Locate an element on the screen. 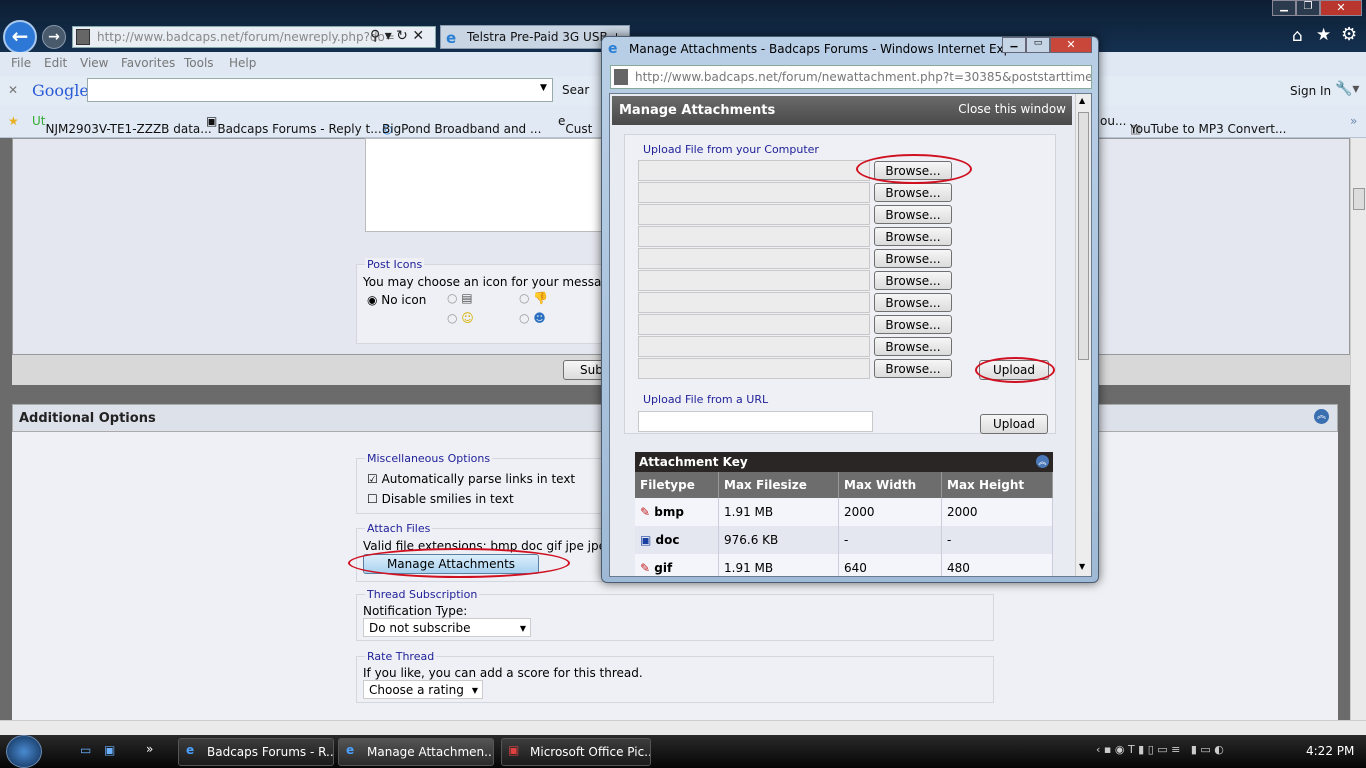  sign-in-link: Sign In is located at coordinates (1310, 91).